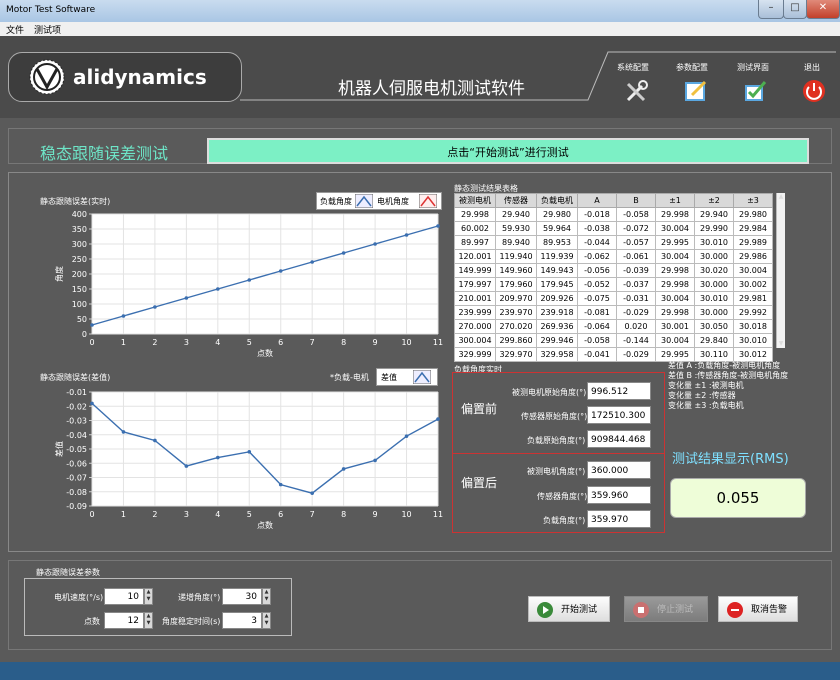  What do you see at coordinates (15, 29) in the screenshot?
I see `menu-file: 文件` at bounding box center [15, 29].